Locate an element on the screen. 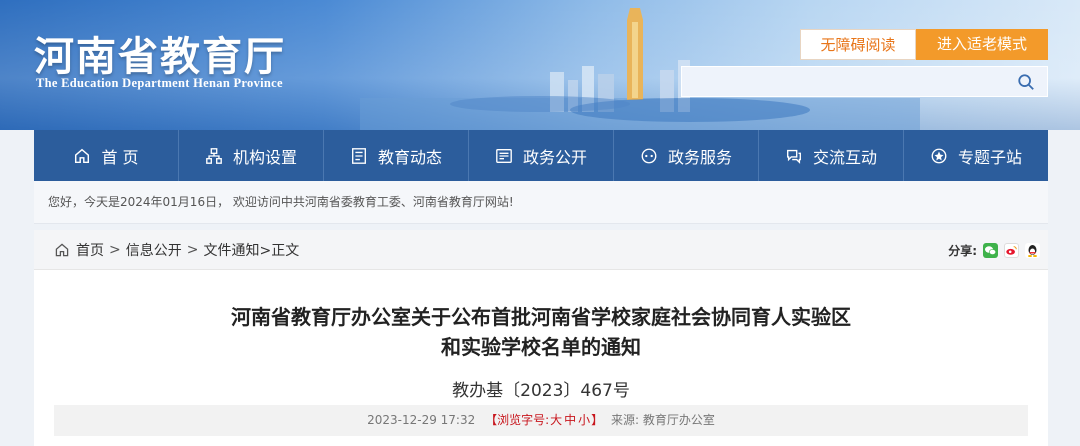  service-icon is located at coordinates (649, 155).